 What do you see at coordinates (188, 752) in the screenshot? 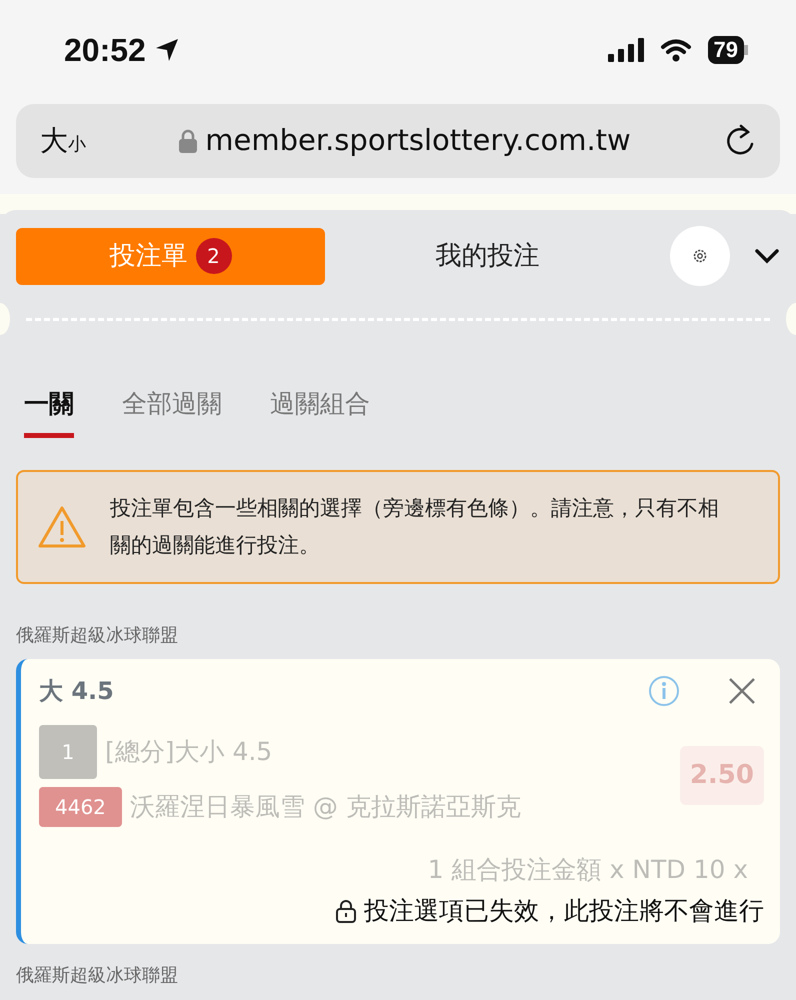
I see `selection-text: [總分]大小 4.5` at bounding box center [188, 752].